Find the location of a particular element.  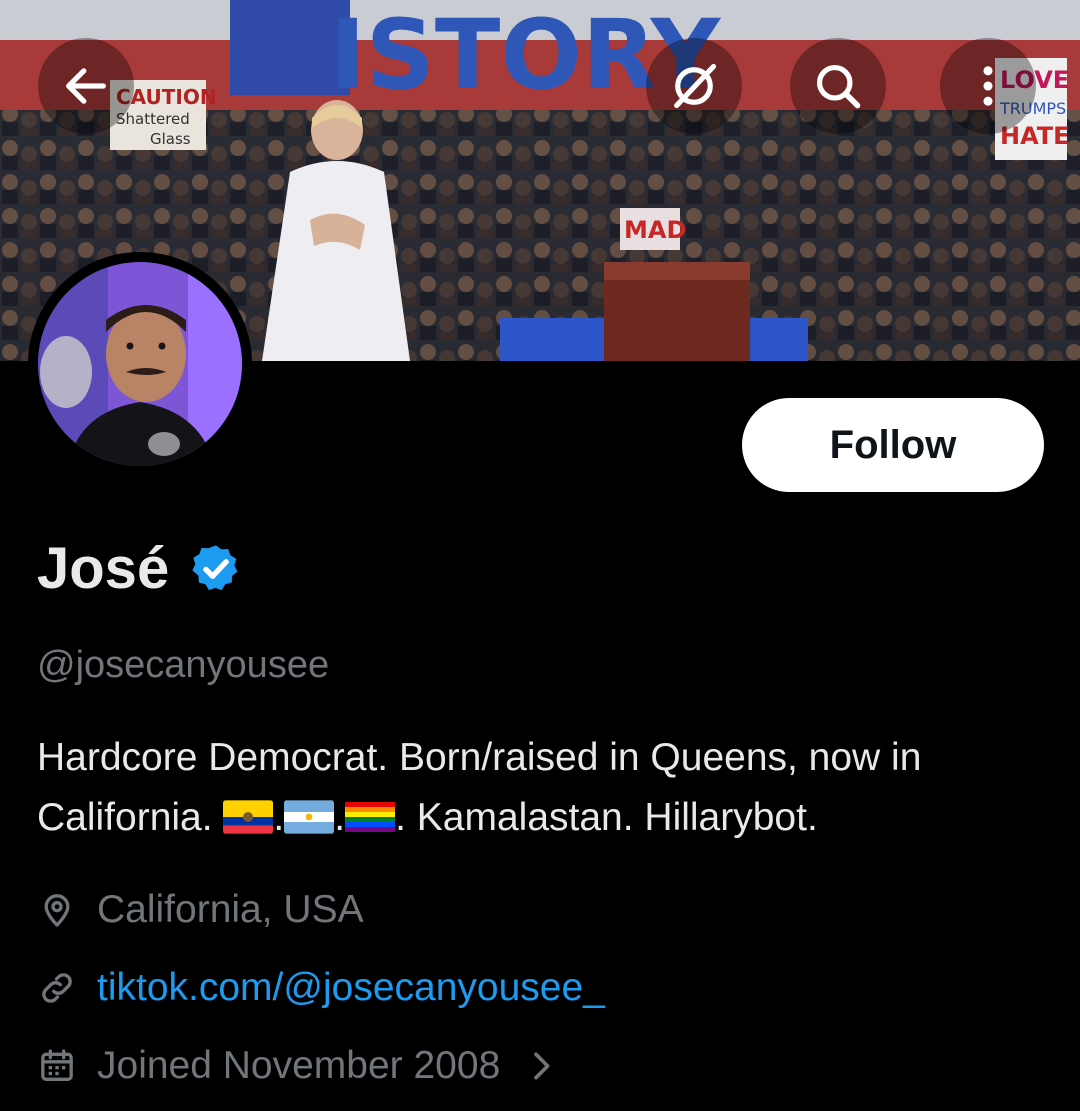

banner-sign-mad: MAD is located at coordinates (655, 230).